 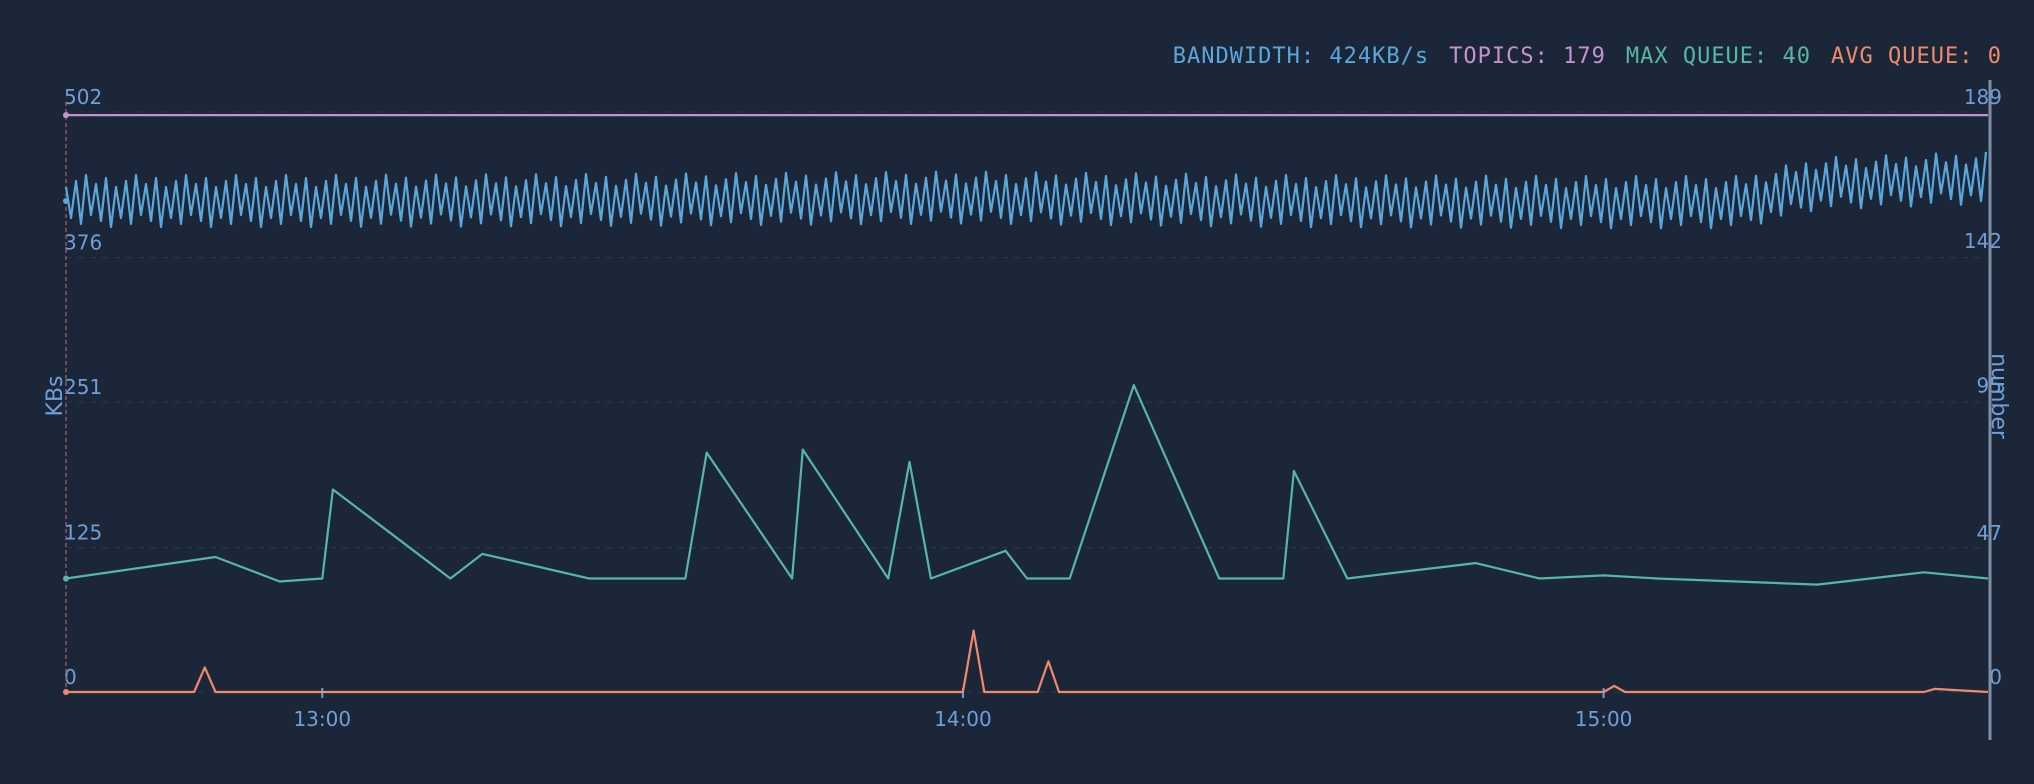 I want to click on x-tick-label: 13:00, so click(x=322, y=719).